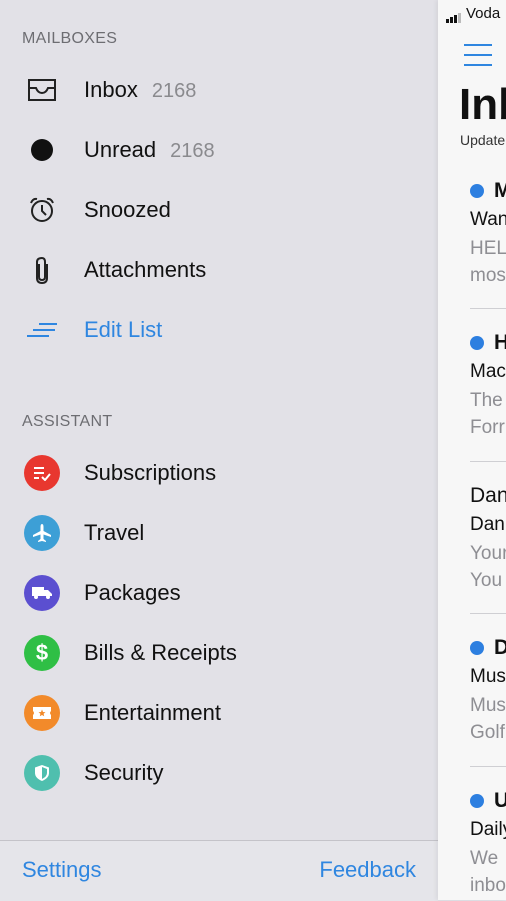  Describe the element at coordinates (42, 90) in the screenshot. I see `inbox-icon` at that location.